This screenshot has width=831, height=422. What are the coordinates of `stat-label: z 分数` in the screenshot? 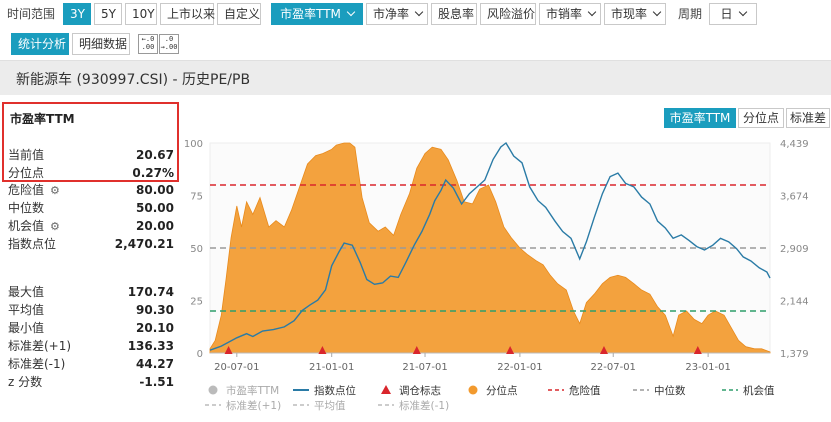 It's located at (25, 382).